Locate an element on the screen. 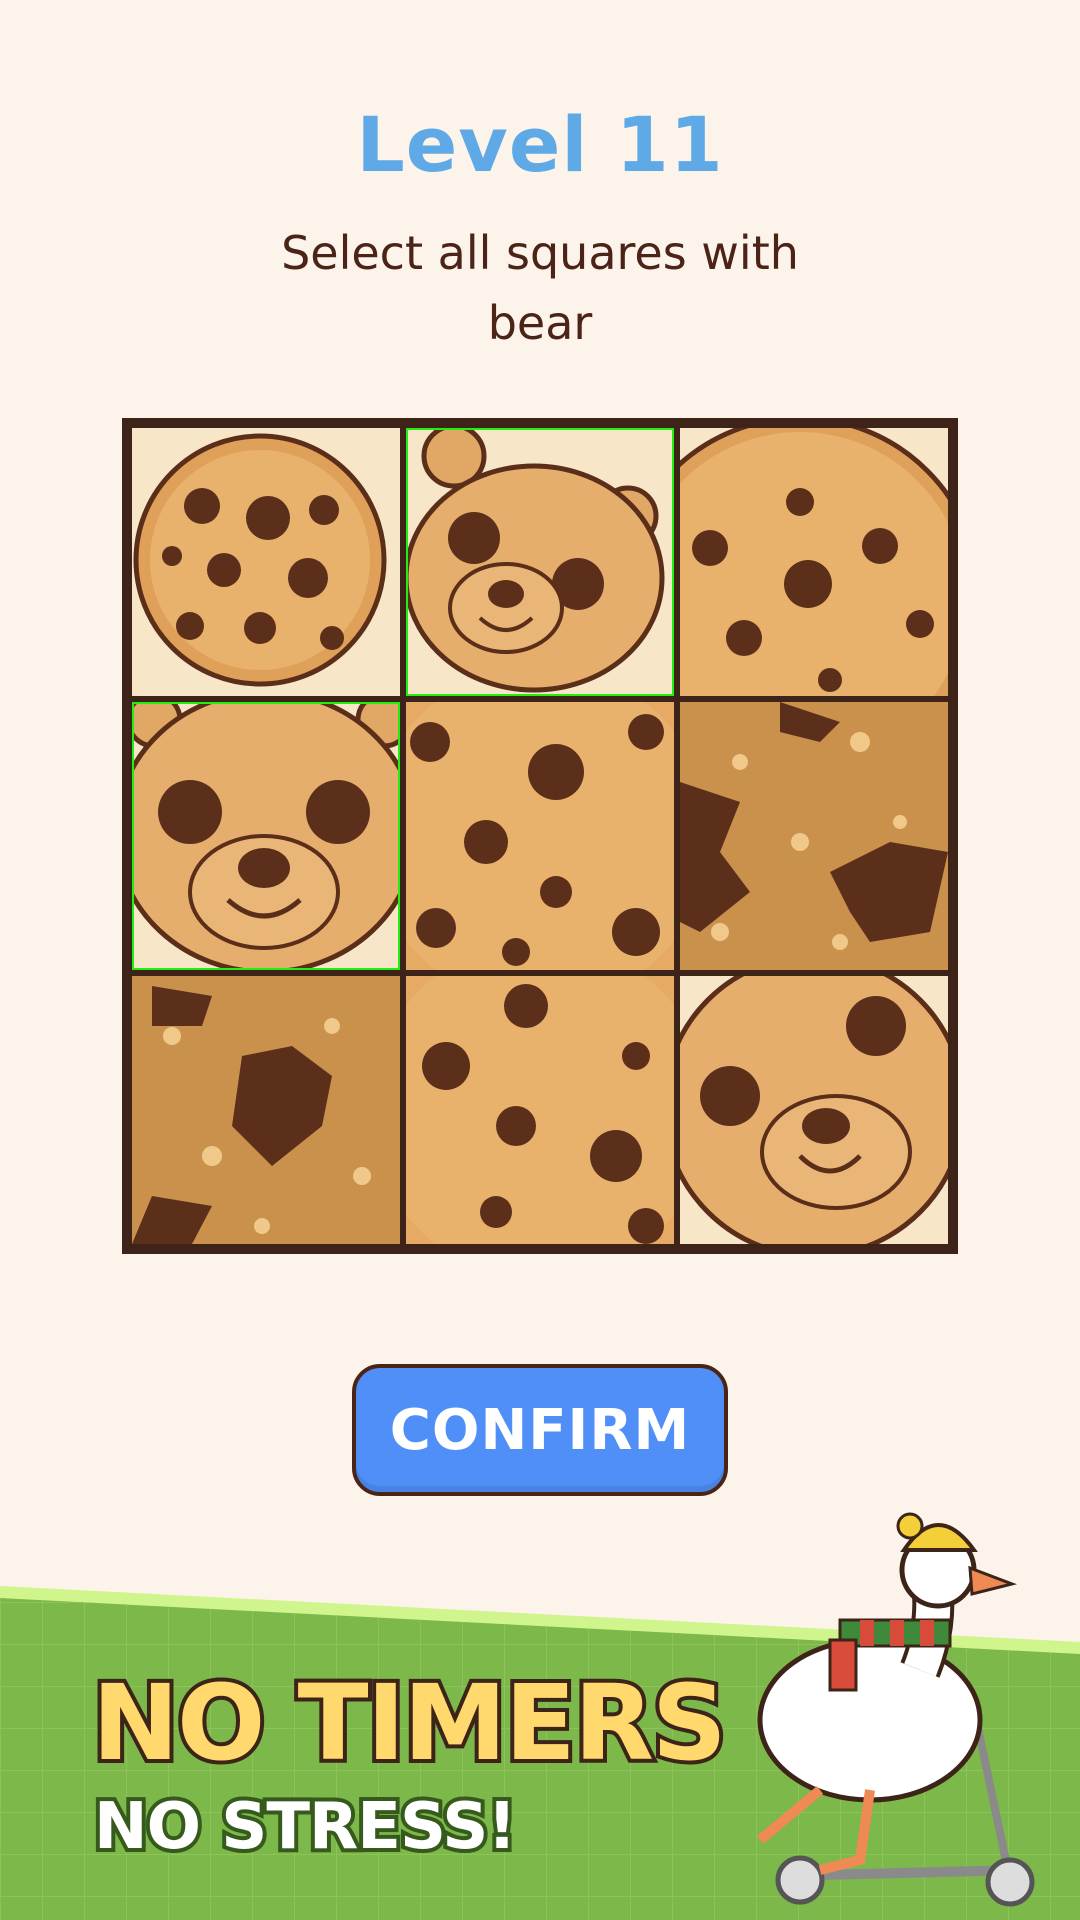 This screenshot has height=1920, width=1080. promo-headline: NO TIMERS is located at coordinates (409, 1723).